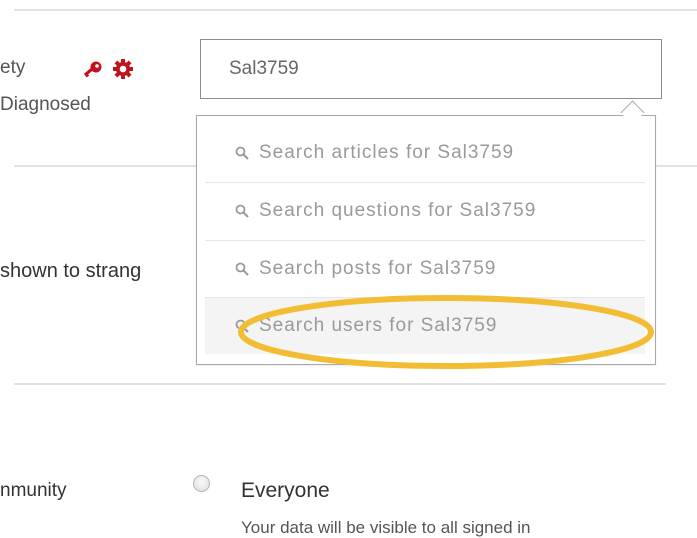 The image size is (697, 538). Describe the element at coordinates (398, 210) in the screenshot. I see `search-questions-label: Search questions for Sal3759` at that location.